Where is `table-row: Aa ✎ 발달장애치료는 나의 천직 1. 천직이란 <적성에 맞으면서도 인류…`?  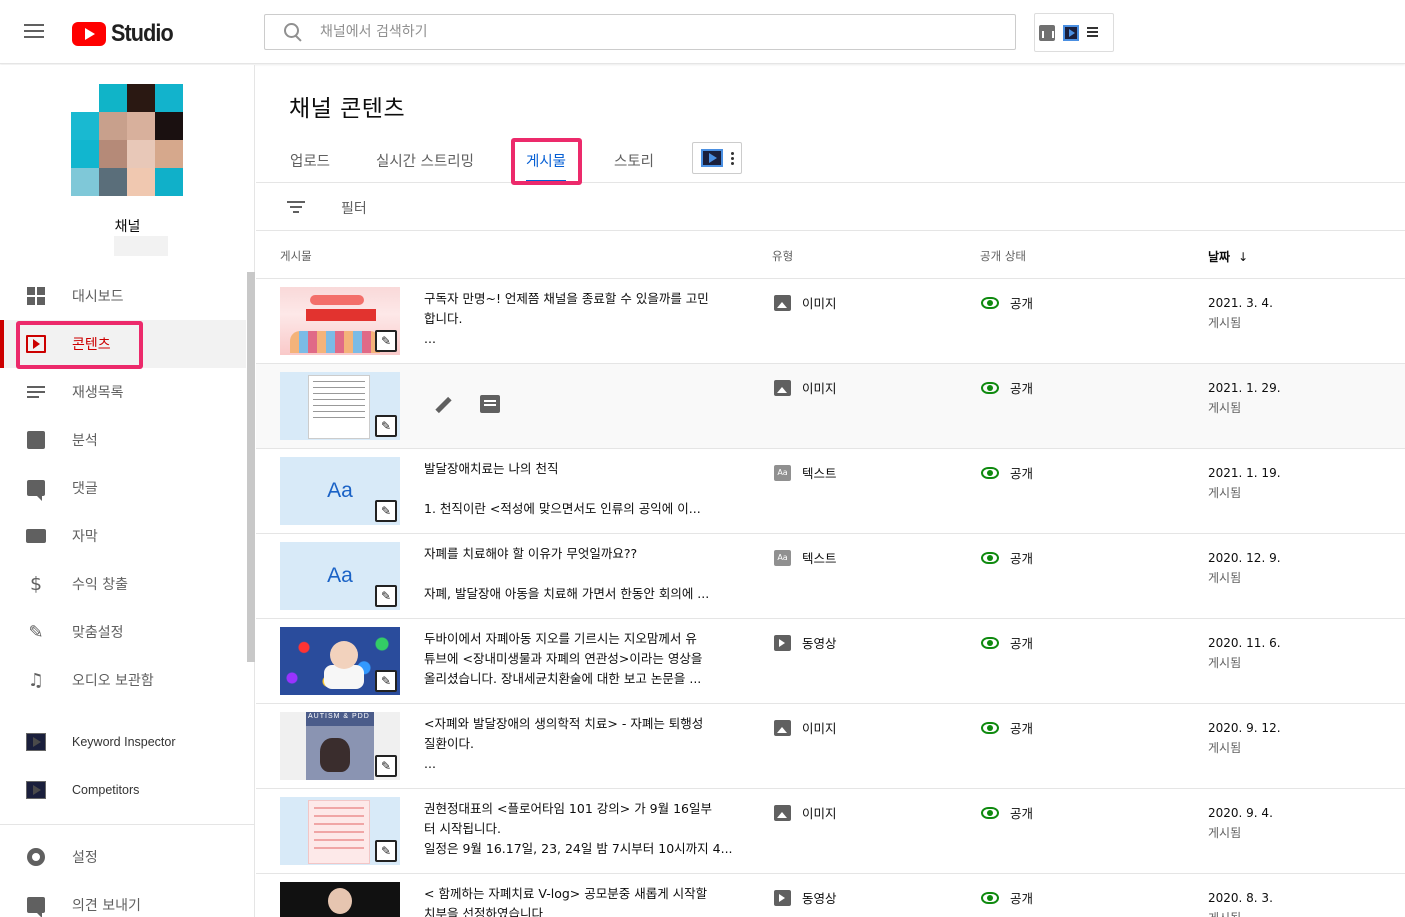 table-row: Aa ✎ 발달장애치료는 나의 천직 1. 천직이란 <적성에 맞으면서도 인류… is located at coordinates (830, 491).